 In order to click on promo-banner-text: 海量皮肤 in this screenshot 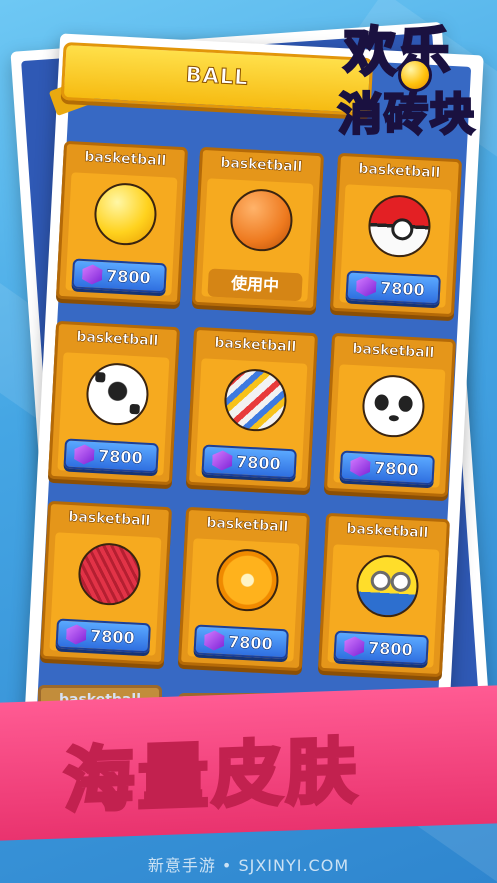, I will do `click(212, 776)`.